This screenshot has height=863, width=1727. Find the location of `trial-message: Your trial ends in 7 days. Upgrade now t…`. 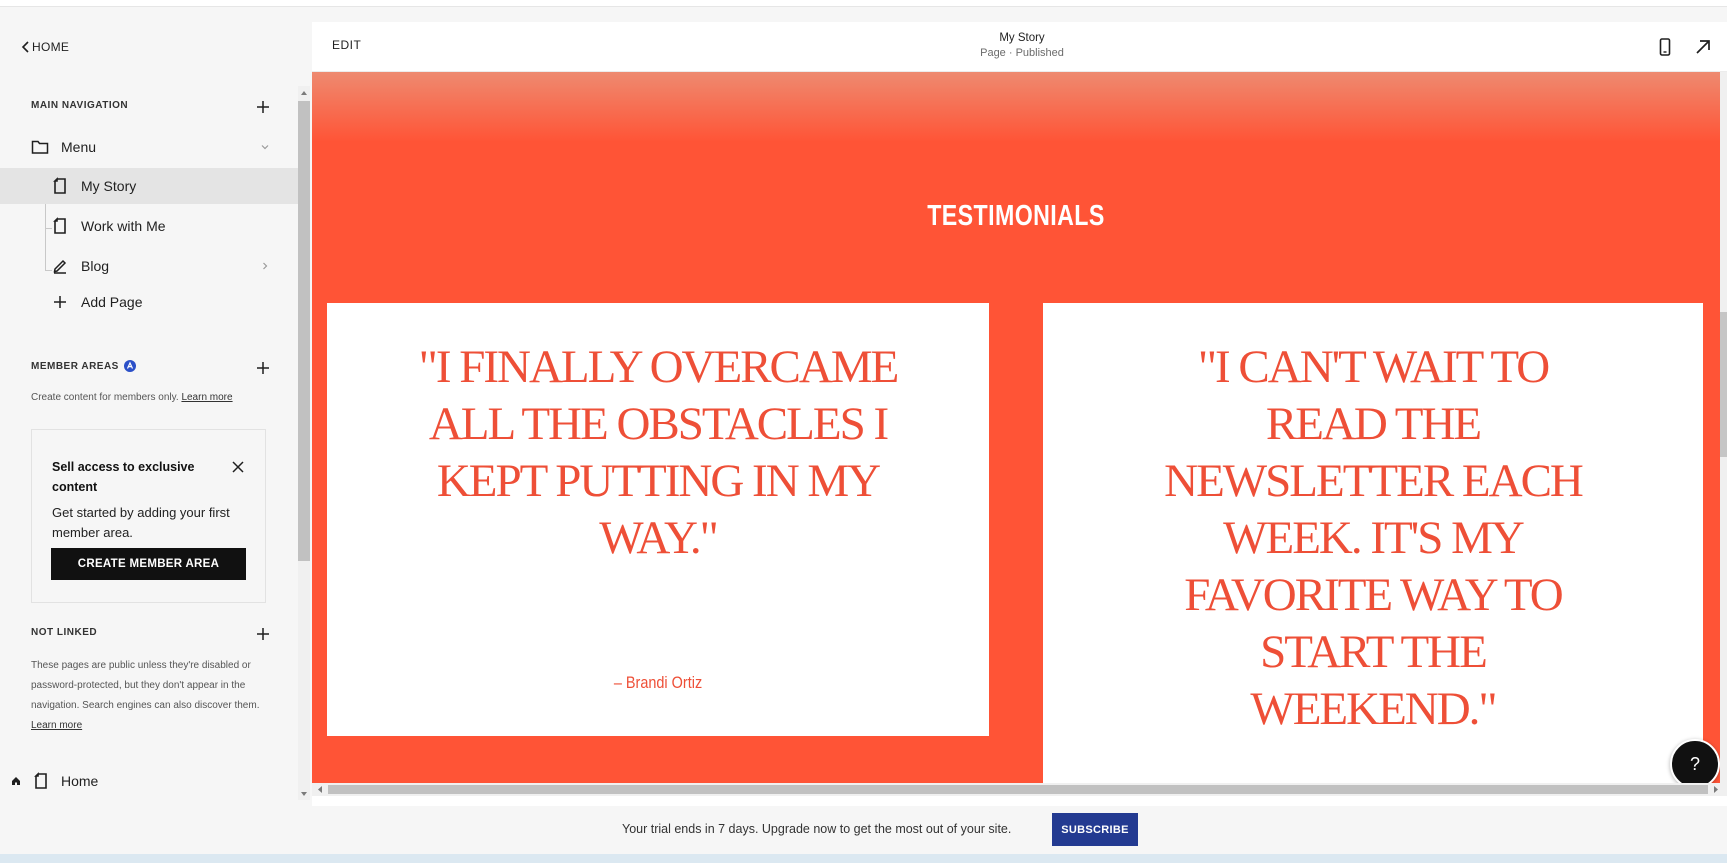

trial-message: Your trial ends in 7 days. Upgrade now t… is located at coordinates (817, 829).